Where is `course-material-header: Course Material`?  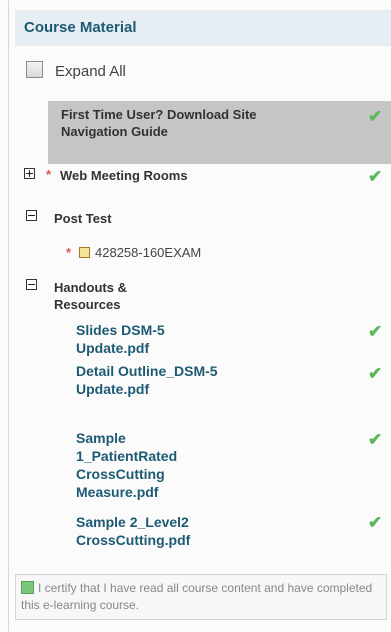 course-material-header: Course Material is located at coordinates (203, 28).